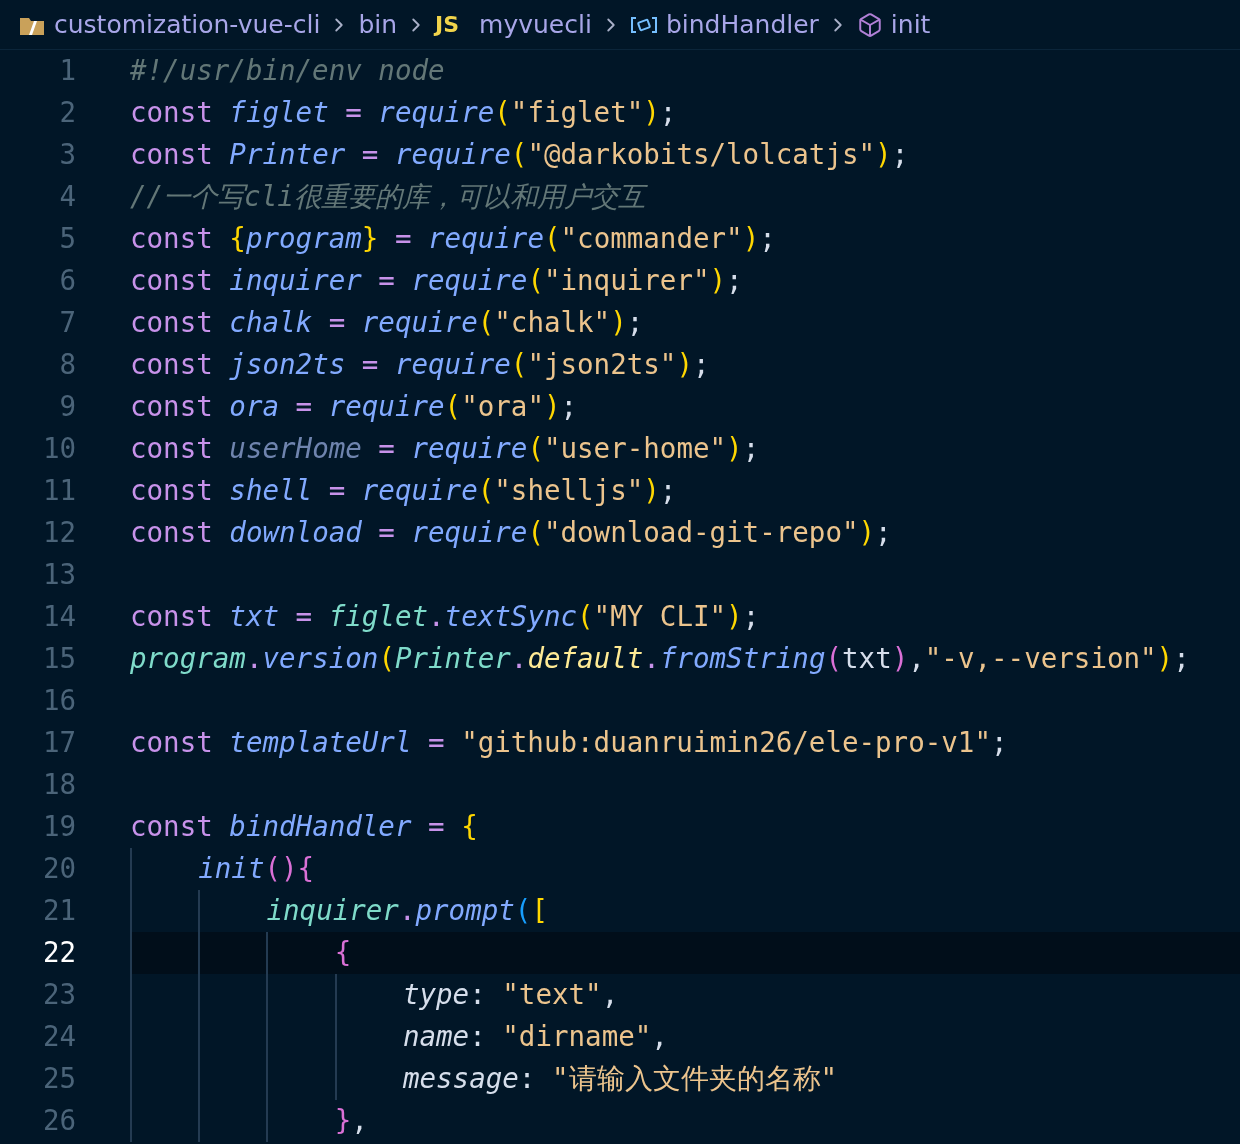  I want to click on code-line: name: "dirname",, so click(685, 1037).